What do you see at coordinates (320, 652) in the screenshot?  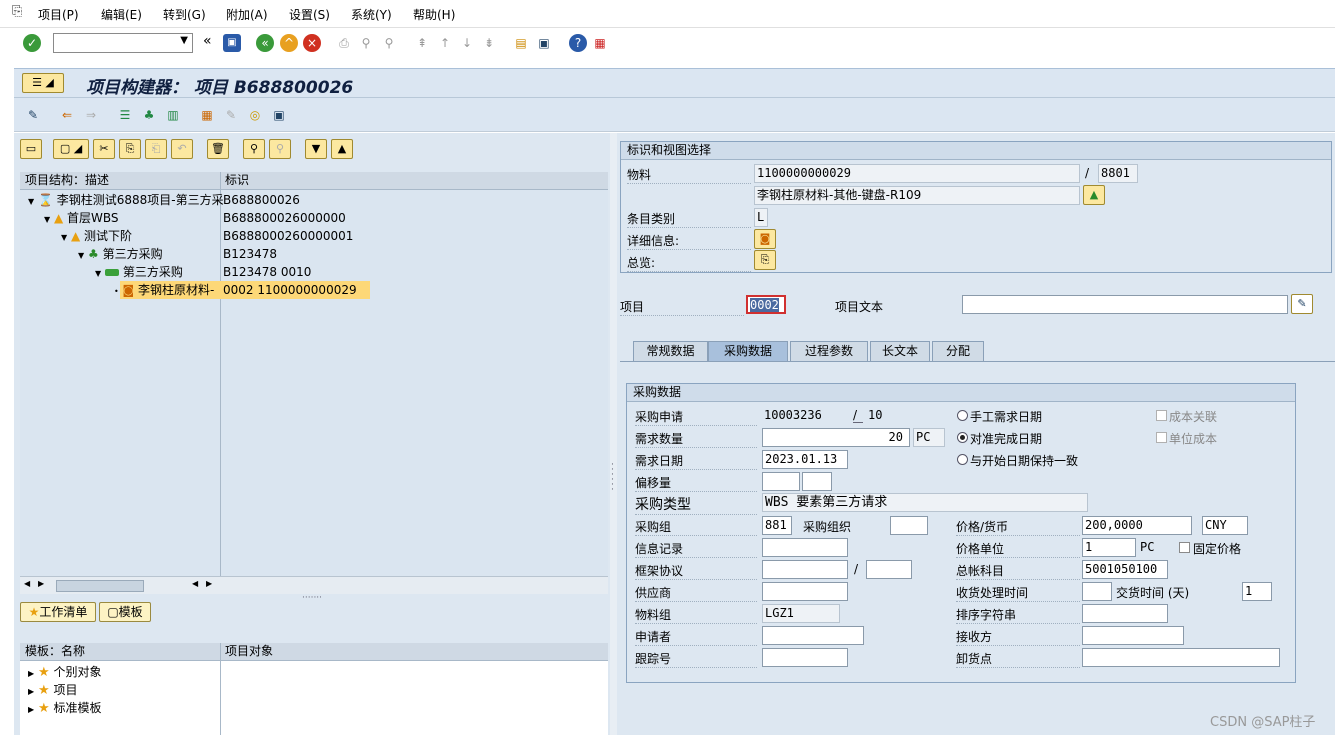 I see `template-header-object: 项目对象` at bounding box center [320, 652].